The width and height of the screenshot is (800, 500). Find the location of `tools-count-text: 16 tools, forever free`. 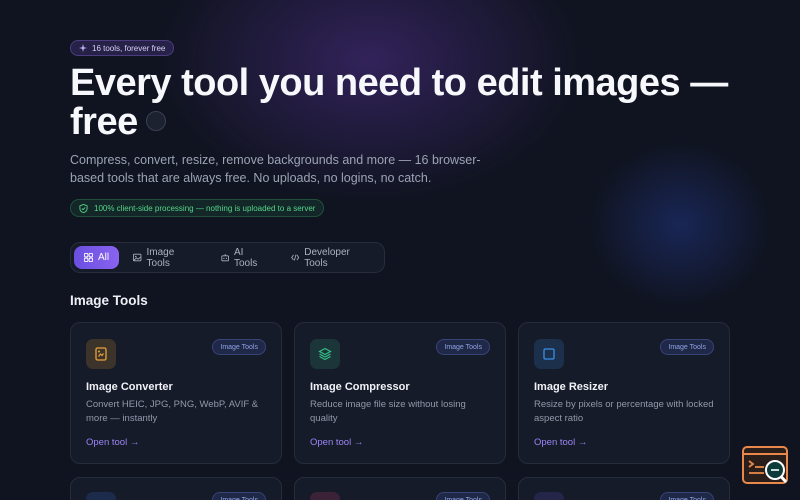

tools-count-text: 16 tools, forever free is located at coordinates (129, 48).